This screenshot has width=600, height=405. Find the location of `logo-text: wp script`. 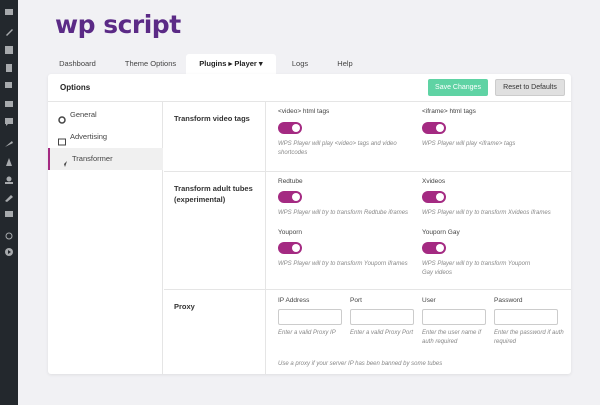

logo-text: wp script is located at coordinates (118, 24).